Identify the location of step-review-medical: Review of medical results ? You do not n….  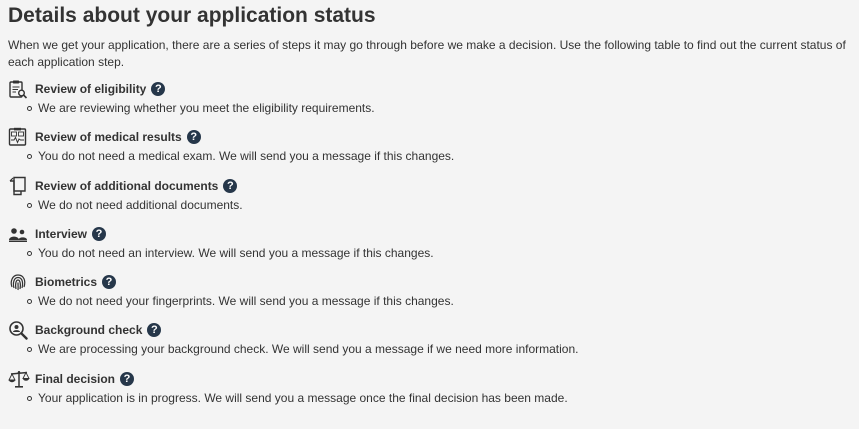
(429, 151).